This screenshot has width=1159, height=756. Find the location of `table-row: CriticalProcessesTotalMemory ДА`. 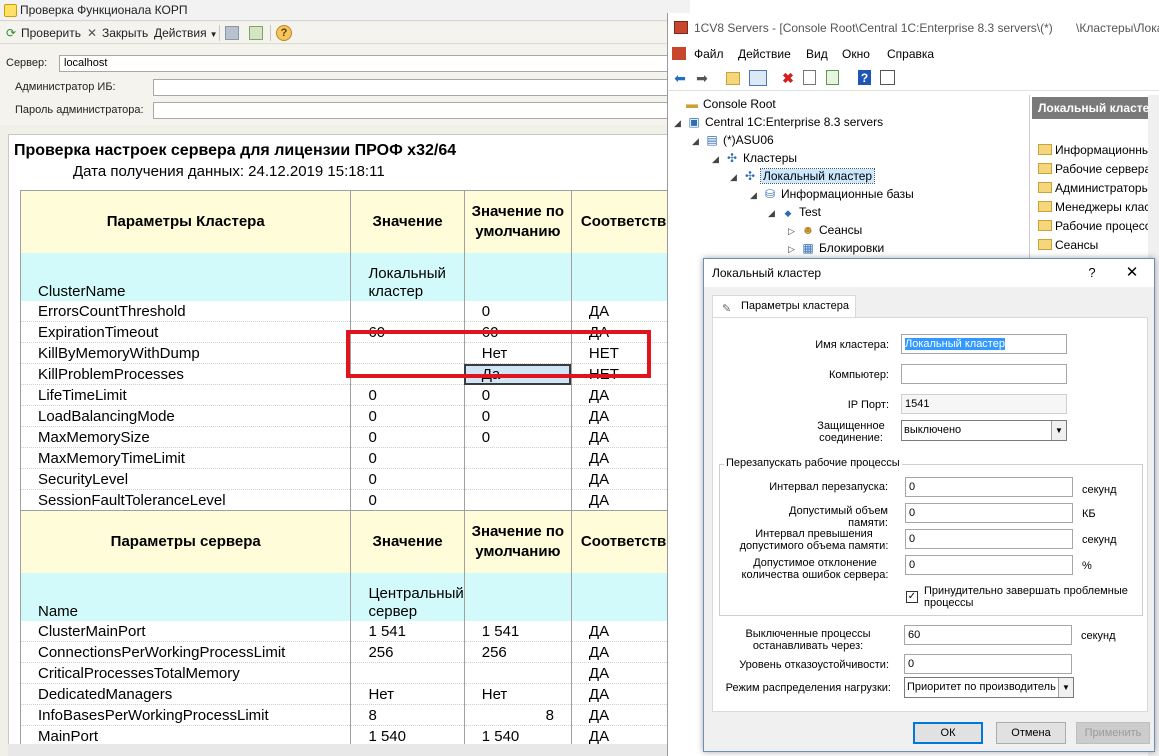

table-row: CriticalProcessesTotalMemory ДА is located at coordinates (355, 673).